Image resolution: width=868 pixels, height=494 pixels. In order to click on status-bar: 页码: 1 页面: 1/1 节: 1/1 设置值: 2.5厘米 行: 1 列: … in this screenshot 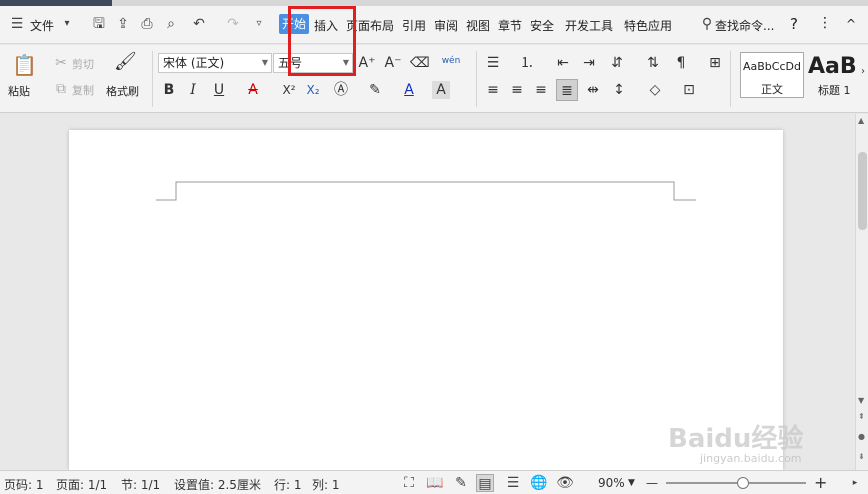, I will do `click(434, 482)`.